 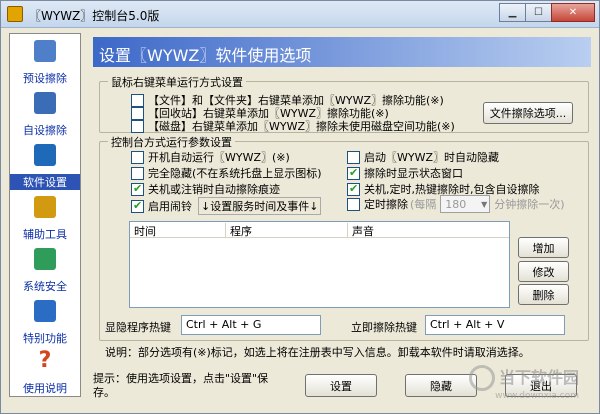 I want to click on option-timed-erase: 定时擦除 (每隔 180 ▼ 分钟擦除一次), so click(x=456, y=204).